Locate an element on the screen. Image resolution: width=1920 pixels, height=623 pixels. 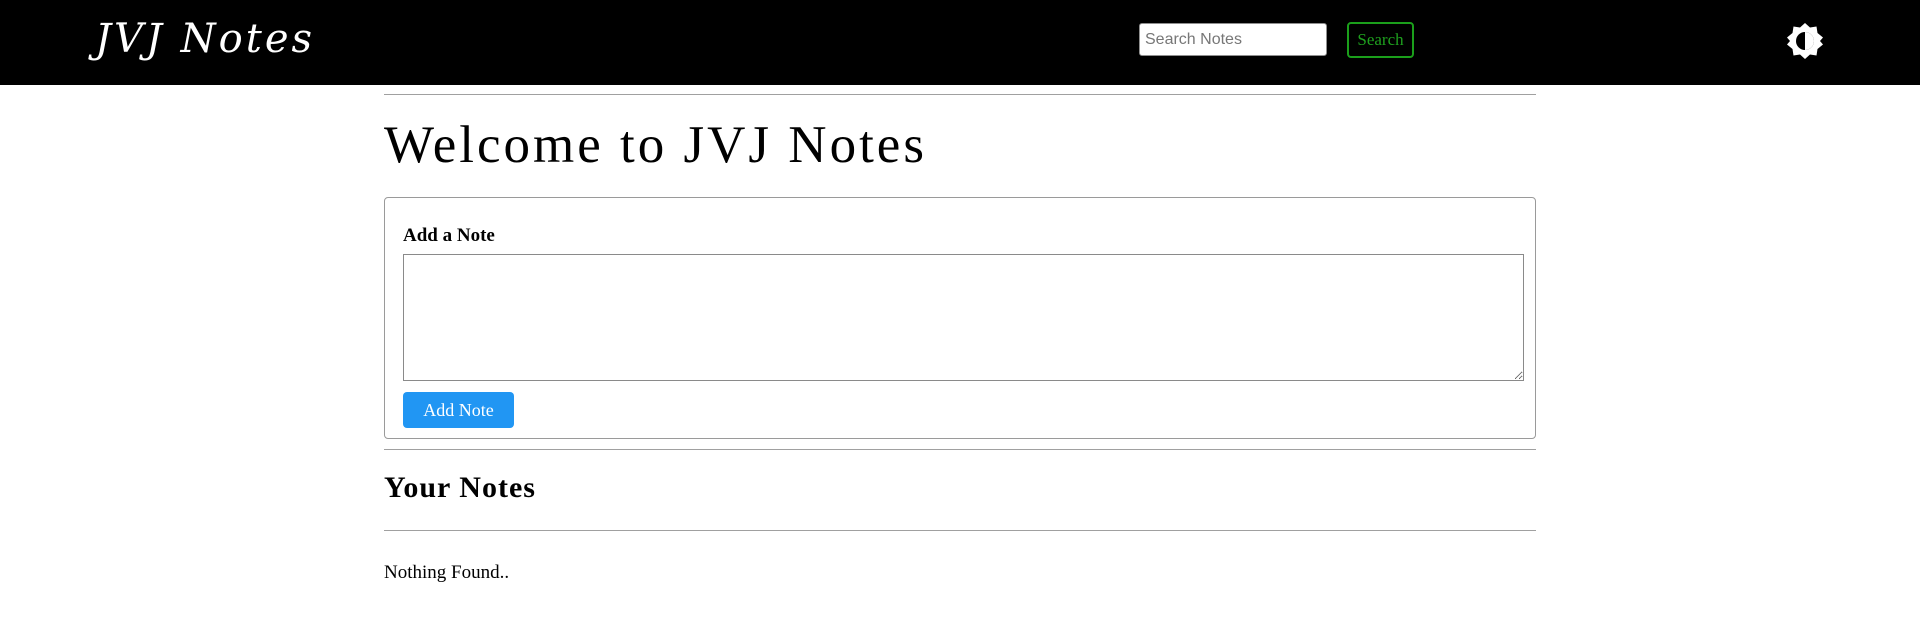
brand-logo: JVJ Notes is located at coordinates (205, 39).